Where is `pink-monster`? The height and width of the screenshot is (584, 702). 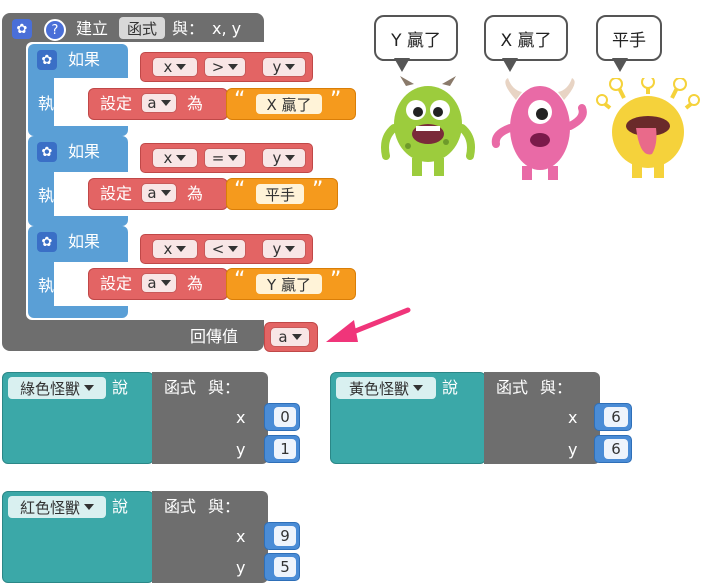
pink-monster is located at coordinates (540, 130).